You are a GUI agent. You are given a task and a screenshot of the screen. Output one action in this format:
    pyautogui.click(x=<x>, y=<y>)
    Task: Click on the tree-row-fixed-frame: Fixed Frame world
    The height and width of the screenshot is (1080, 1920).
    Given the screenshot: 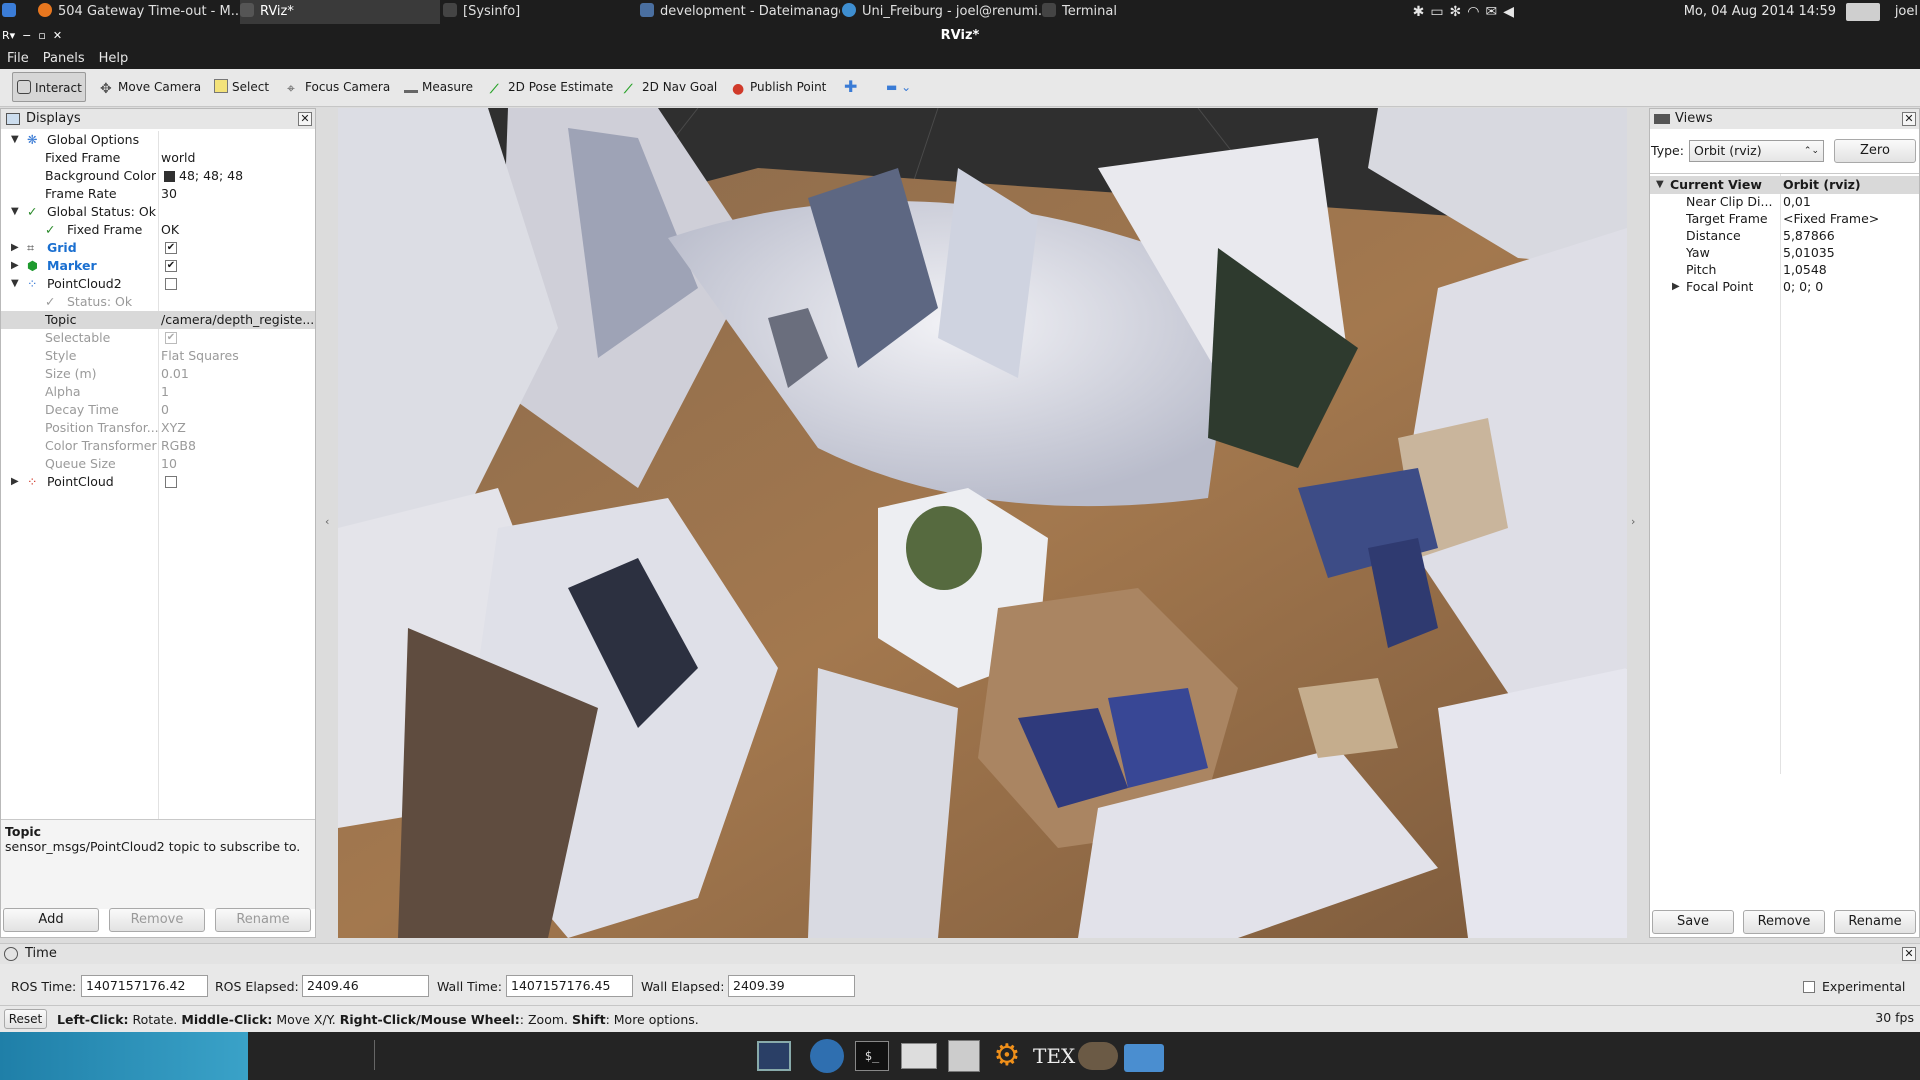 What is the action you would take?
    pyautogui.click(x=158, y=158)
    